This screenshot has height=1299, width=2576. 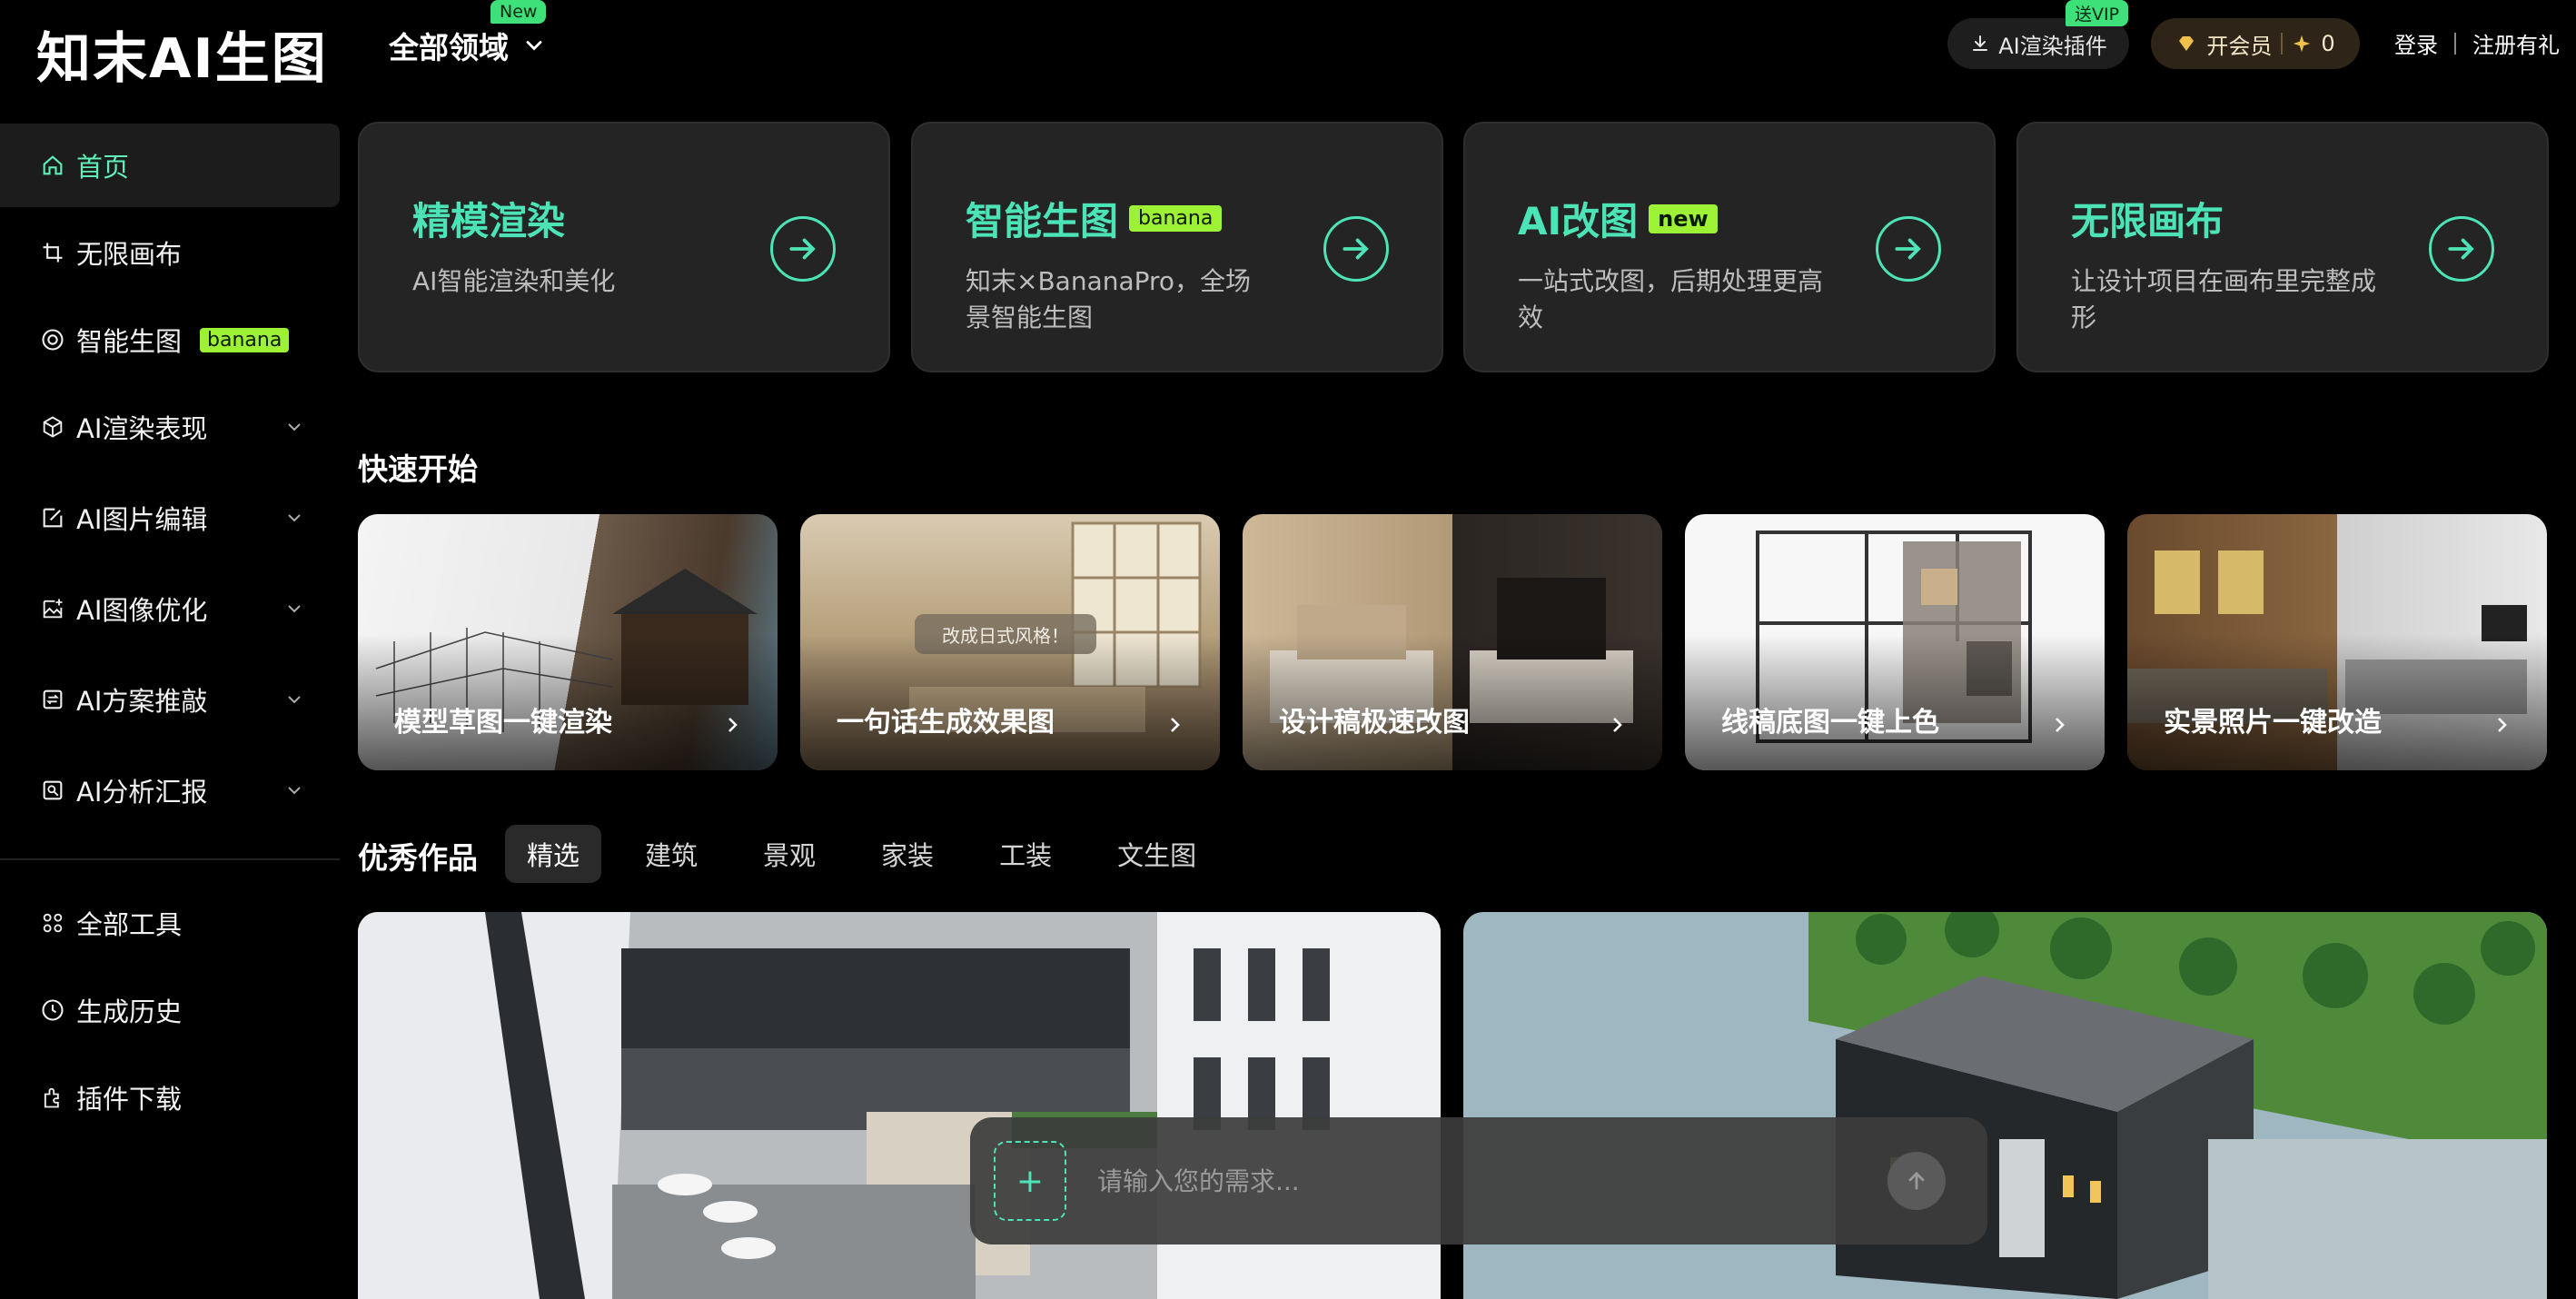 I want to click on quick-start-card-floorplan-color: 线稿底图一键上色, so click(x=1895, y=642).